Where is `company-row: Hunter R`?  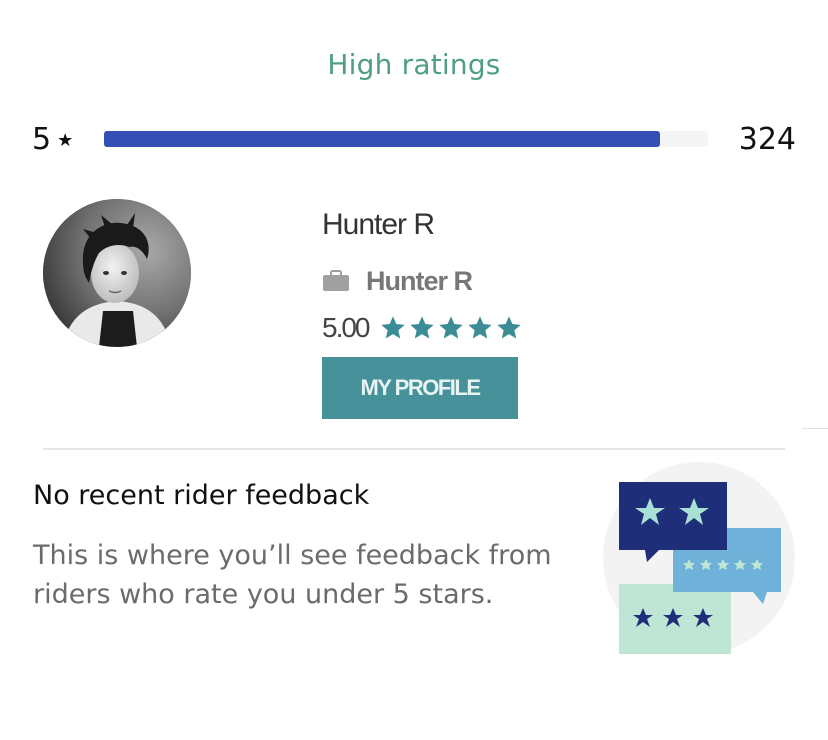
company-row: Hunter R is located at coordinates (397, 281).